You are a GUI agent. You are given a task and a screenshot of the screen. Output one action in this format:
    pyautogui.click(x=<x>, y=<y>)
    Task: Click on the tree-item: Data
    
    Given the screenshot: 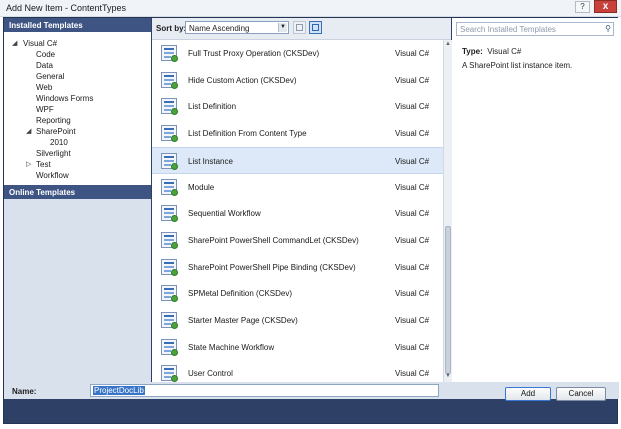 What is the action you would take?
    pyautogui.click(x=44, y=65)
    